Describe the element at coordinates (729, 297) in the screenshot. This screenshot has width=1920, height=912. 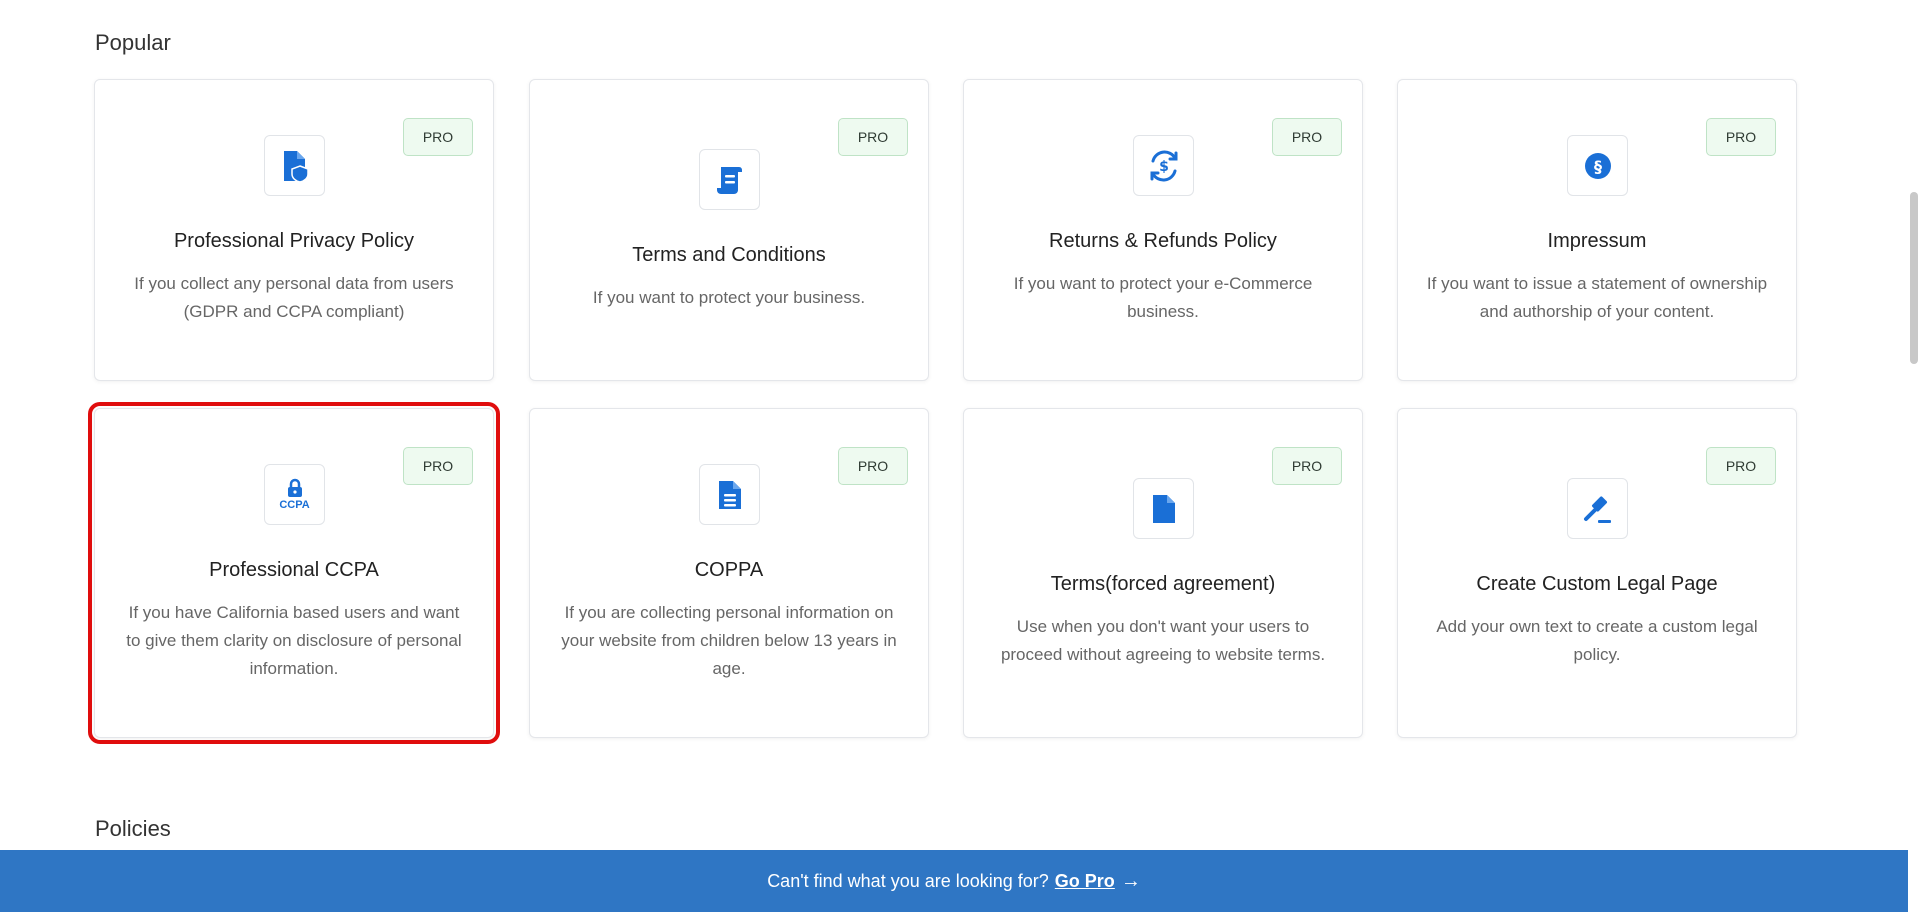
I see `card-description: If you want to protect your business.` at that location.